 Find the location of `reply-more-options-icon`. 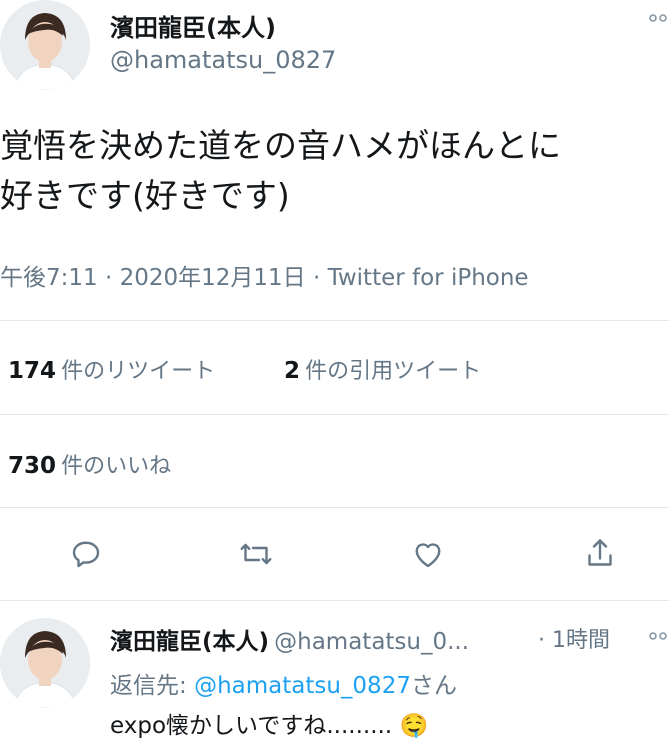

reply-more-options-icon is located at coordinates (658, 638).